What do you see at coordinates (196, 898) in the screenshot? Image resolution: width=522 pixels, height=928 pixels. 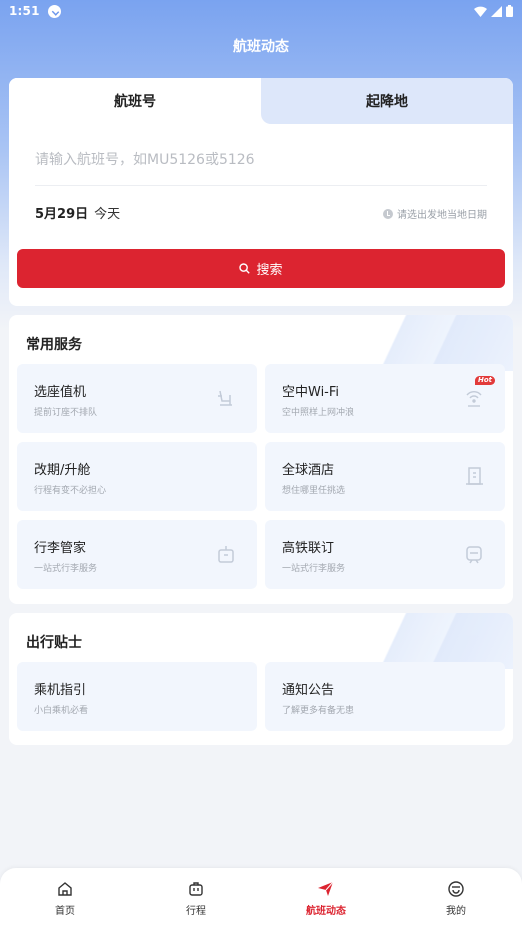 I see `nav-trips: 行程` at bounding box center [196, 898].